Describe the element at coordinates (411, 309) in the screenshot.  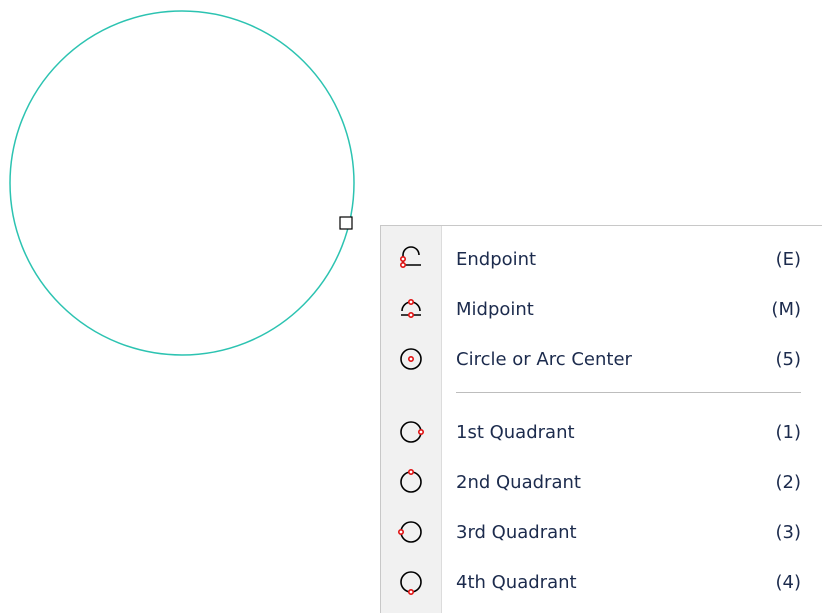
I see `midpoint-icon` at that location.